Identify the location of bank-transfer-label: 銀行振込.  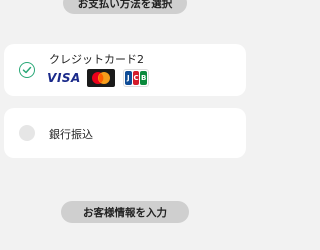
(71, 134).